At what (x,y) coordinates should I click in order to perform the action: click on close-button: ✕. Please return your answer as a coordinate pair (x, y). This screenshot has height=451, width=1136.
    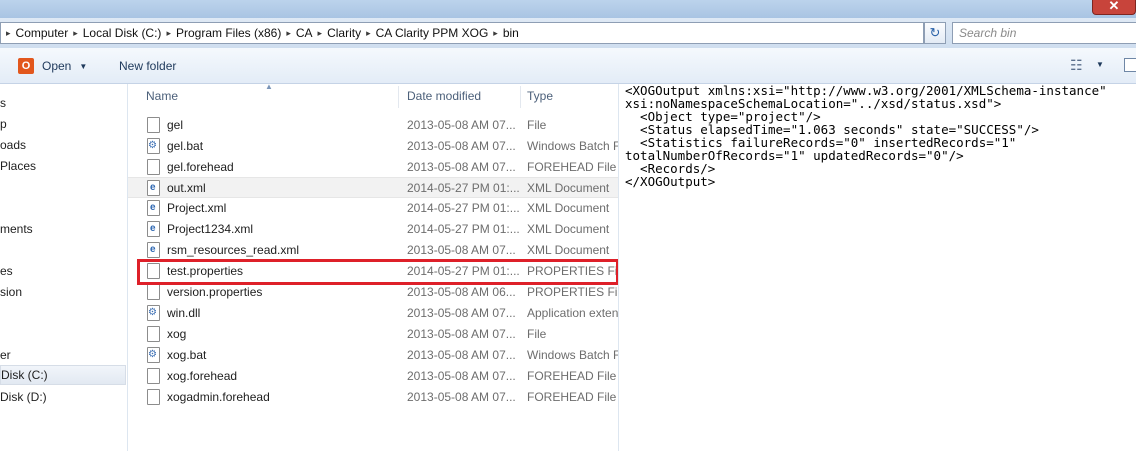
    Looking at the image, I should click on (1114, 7).